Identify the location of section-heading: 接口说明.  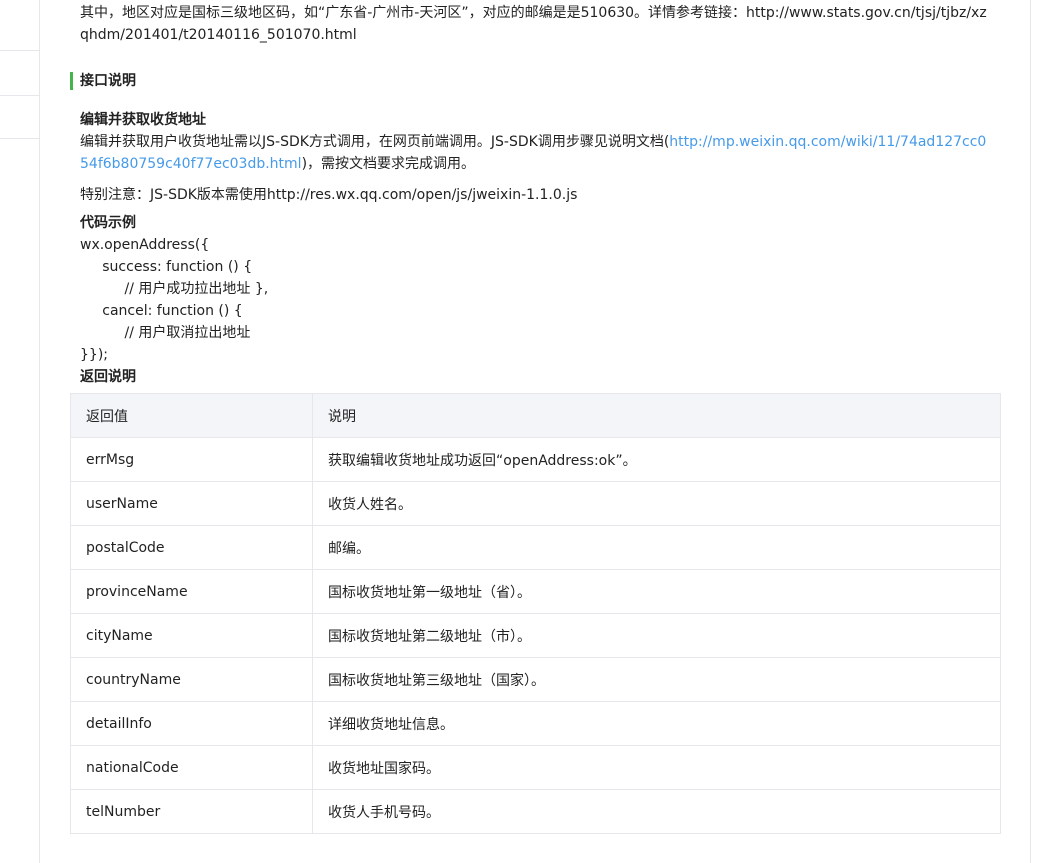
(103, 81).